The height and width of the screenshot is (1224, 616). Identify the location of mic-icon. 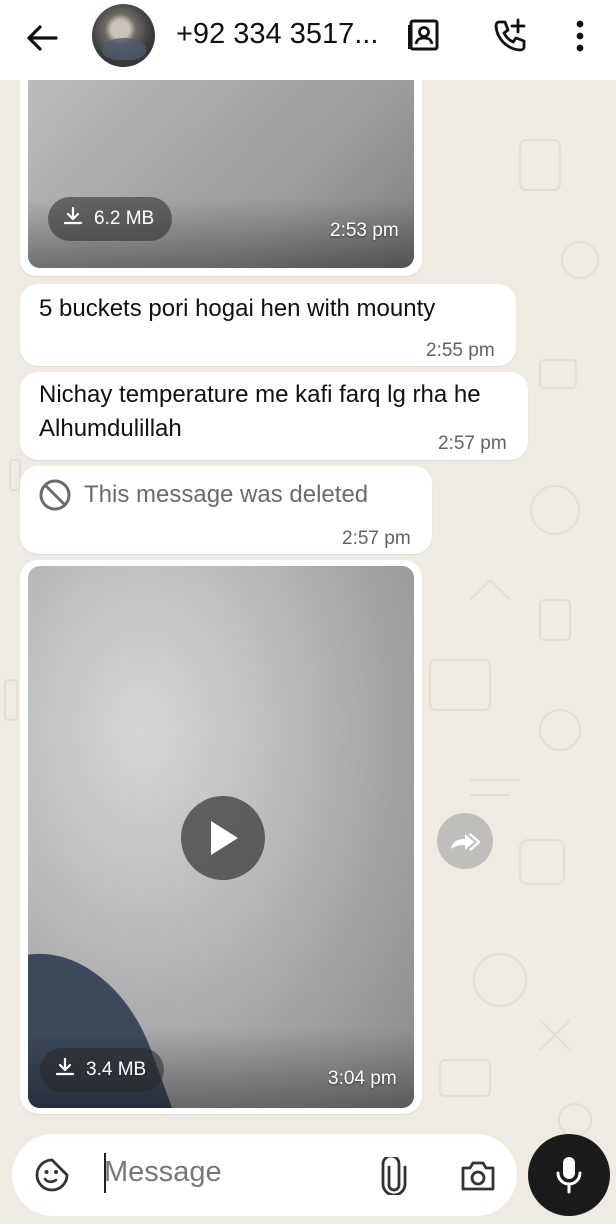
(569, 1175).